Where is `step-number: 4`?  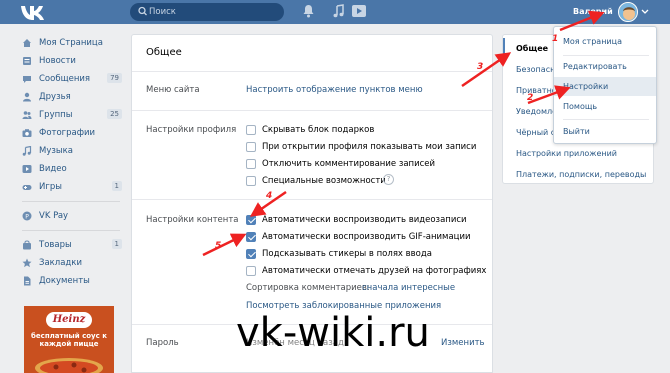 step-number: 4 is located at coordinates (269, 196).